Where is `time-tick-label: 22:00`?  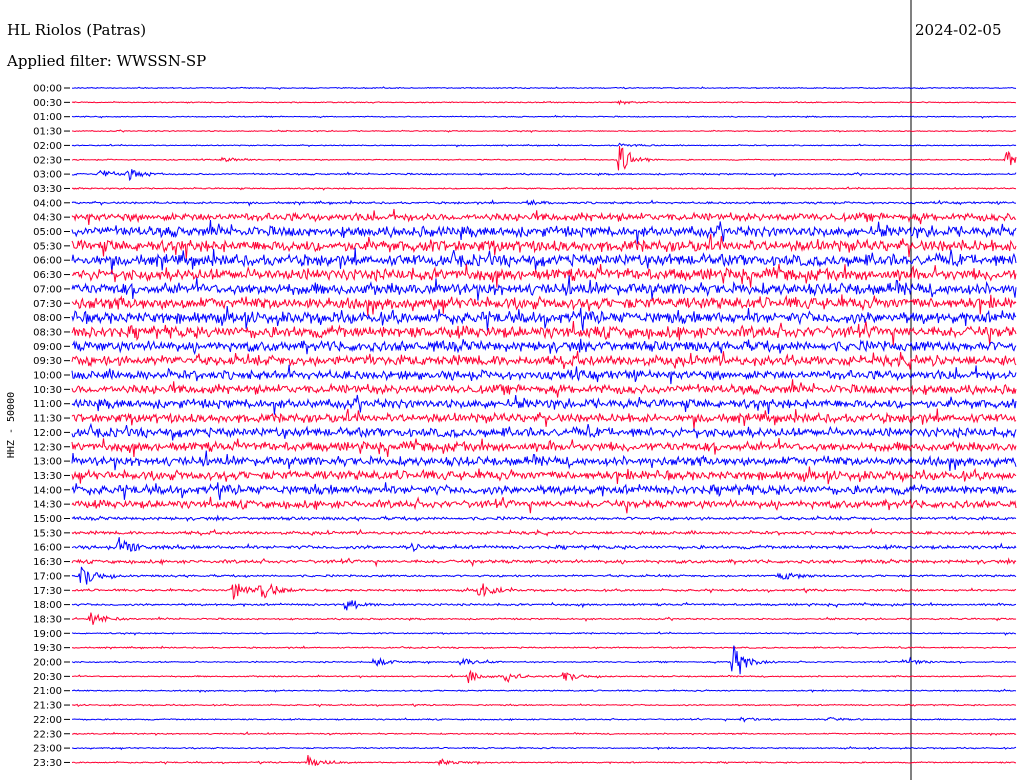 time-tick-label: 22:00 is located at coordinates (47, 720).